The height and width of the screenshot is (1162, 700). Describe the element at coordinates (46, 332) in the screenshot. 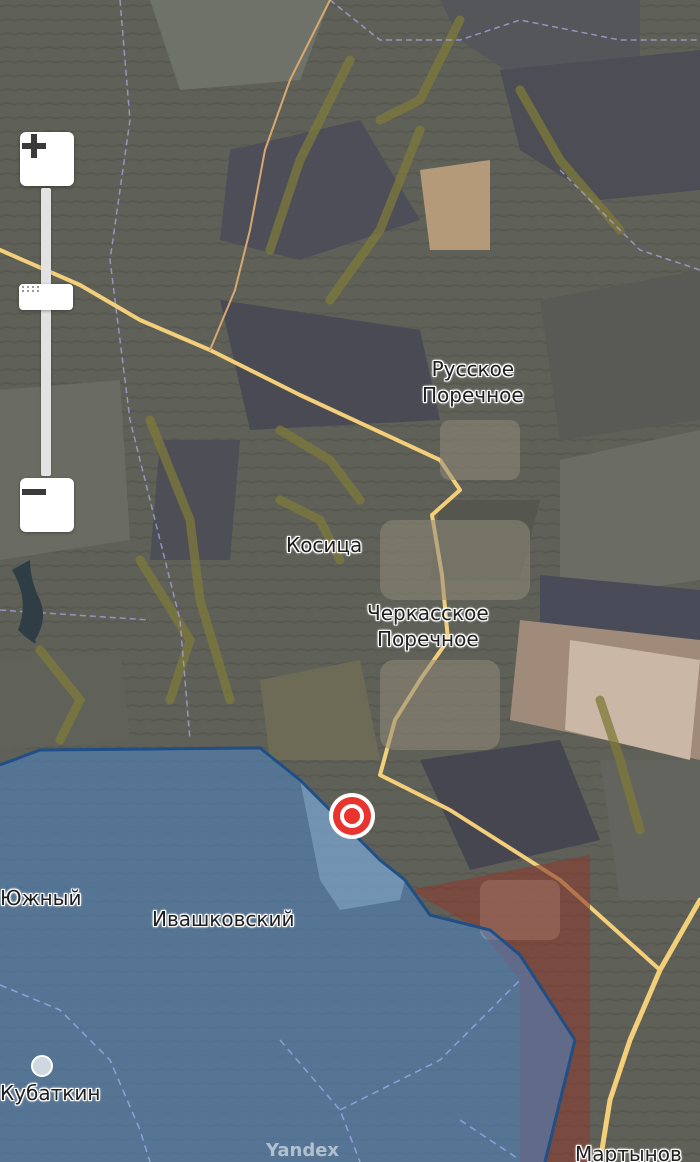

I see `zoom-slider-track` at that location.